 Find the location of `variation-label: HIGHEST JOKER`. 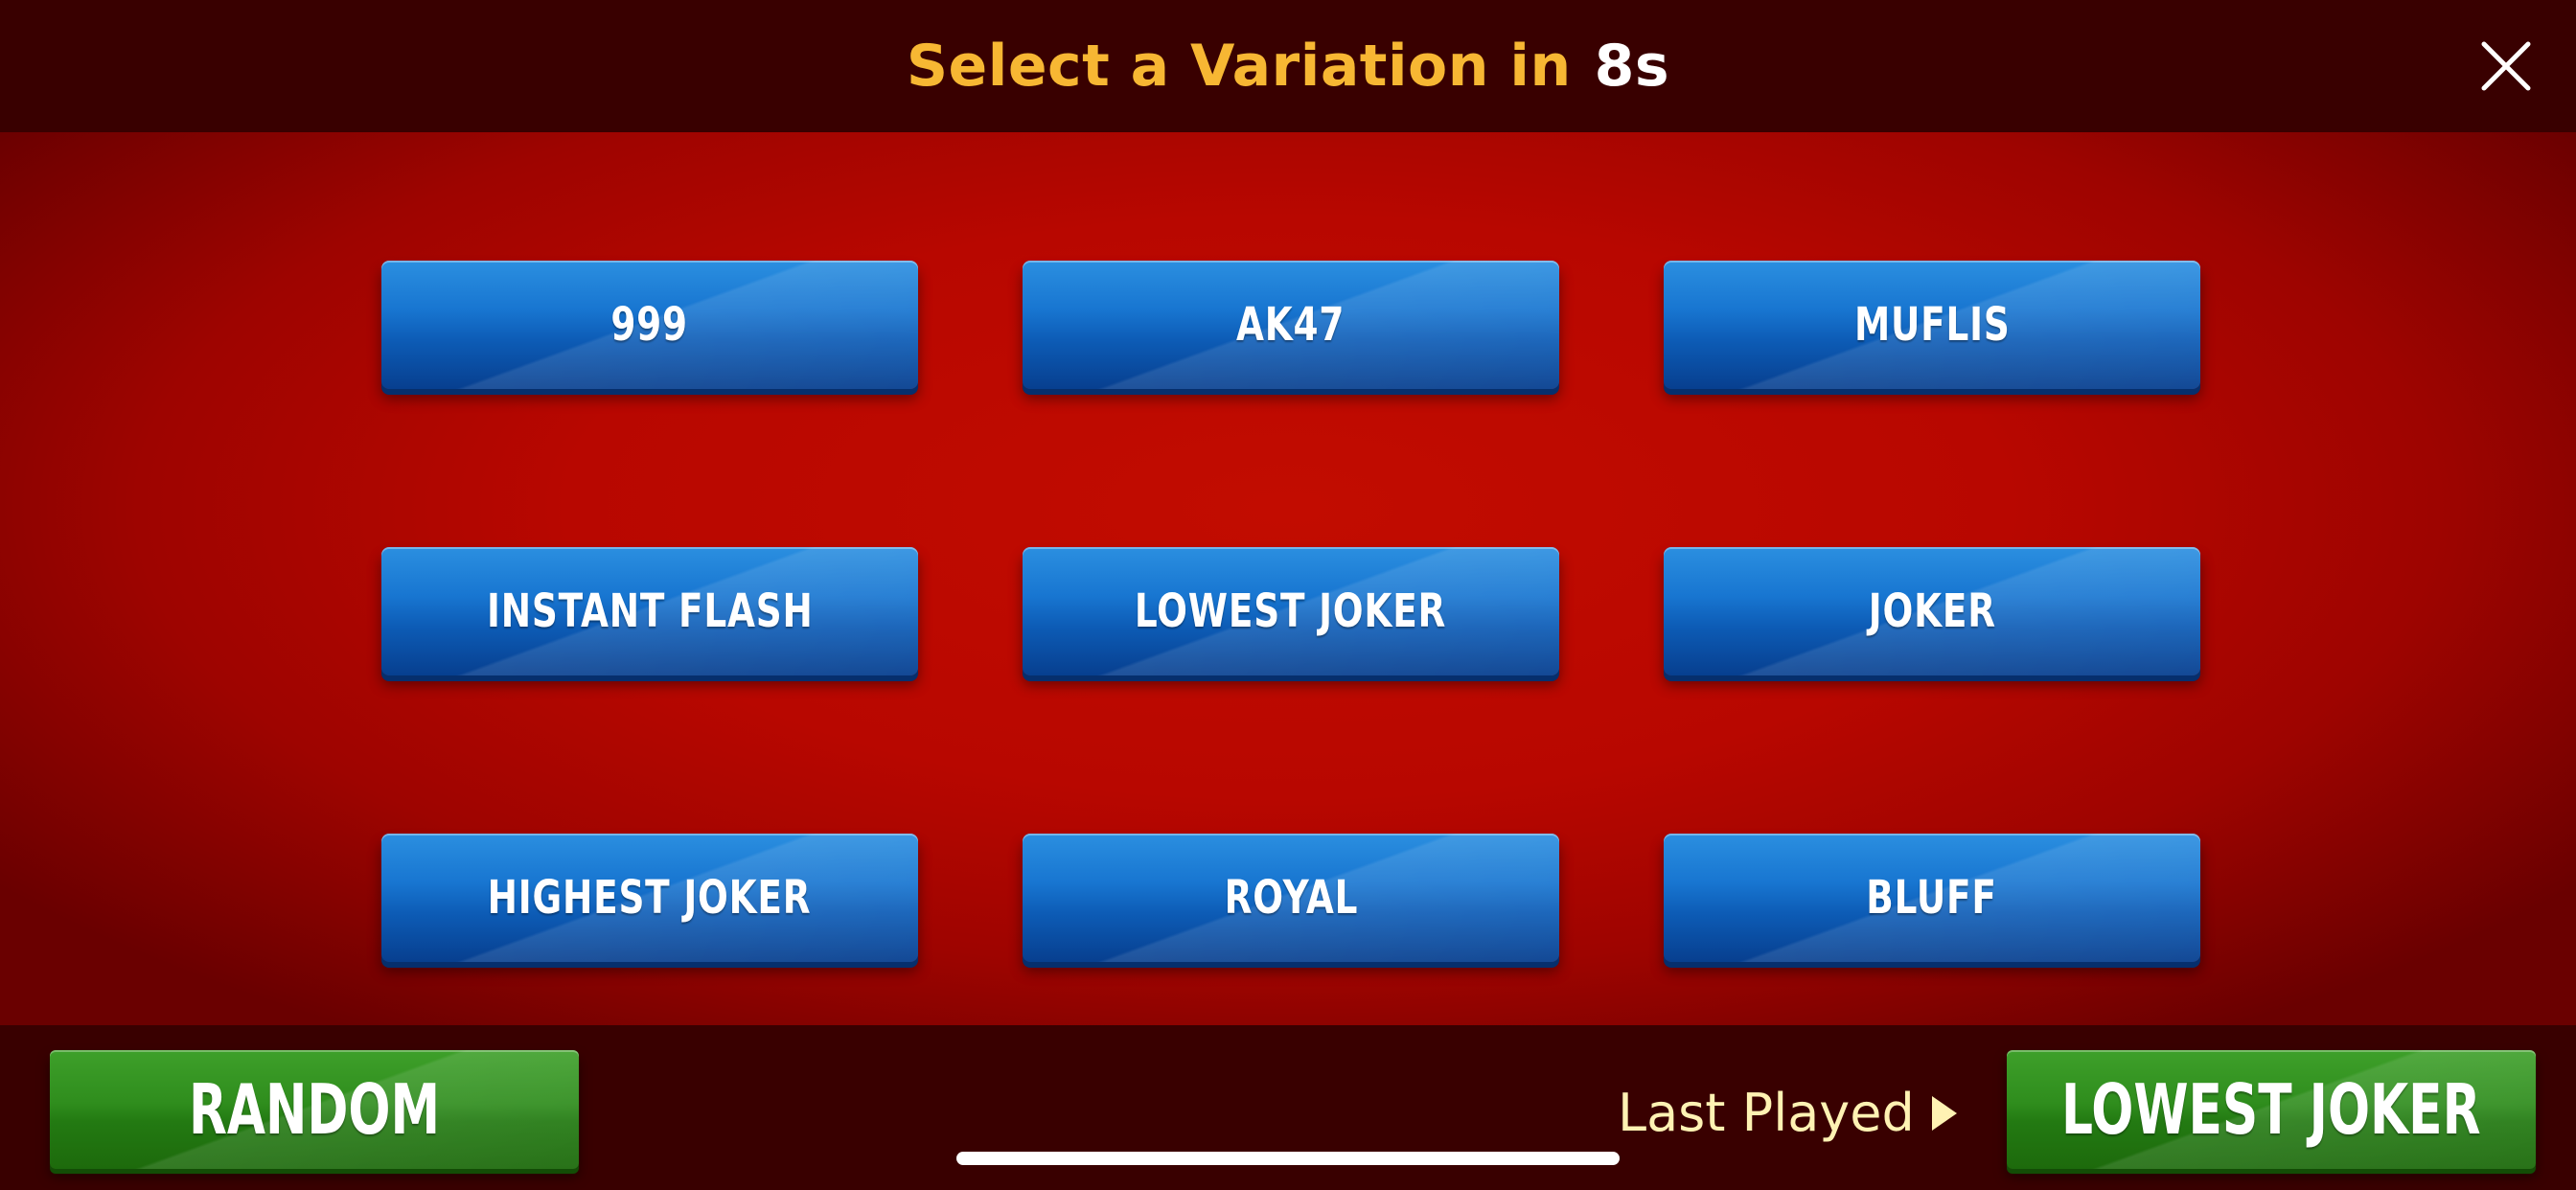

variation-label: HIGHEST JOKER is located at coordinates (650, 898).